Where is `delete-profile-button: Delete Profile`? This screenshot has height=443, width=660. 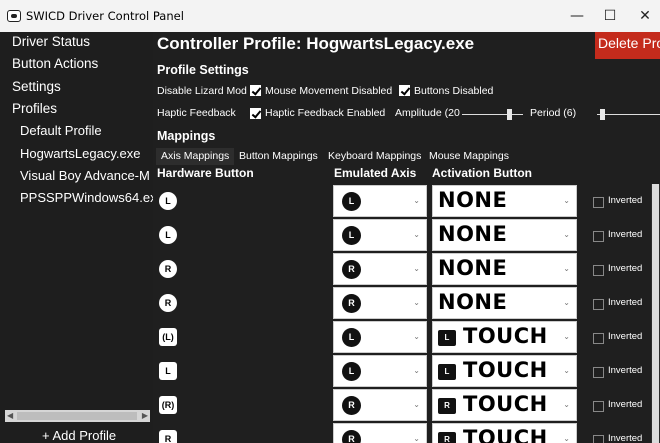 delete-profile-button: Delete Profile is located at coordinates (627, 45).